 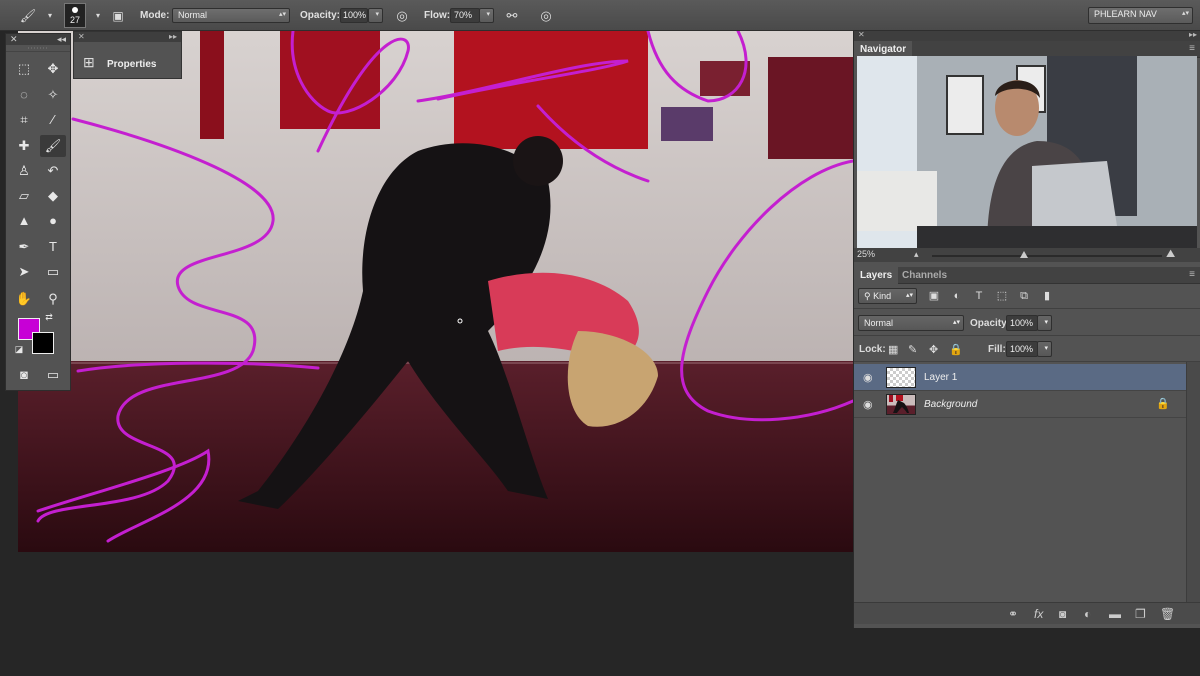 I want to click on pressure-size-icon: ◎, so click(x=546, y=16).